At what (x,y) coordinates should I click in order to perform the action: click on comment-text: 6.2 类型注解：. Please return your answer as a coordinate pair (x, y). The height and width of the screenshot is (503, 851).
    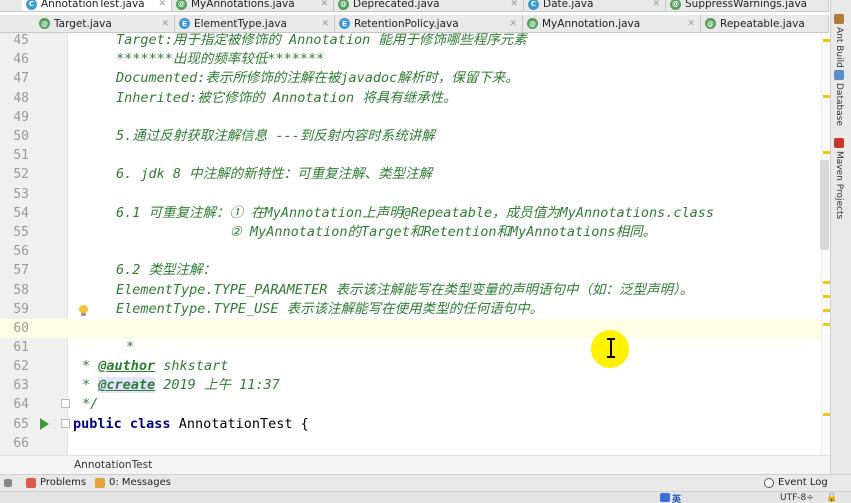
    Looking at the image, I should click on (166, 270).